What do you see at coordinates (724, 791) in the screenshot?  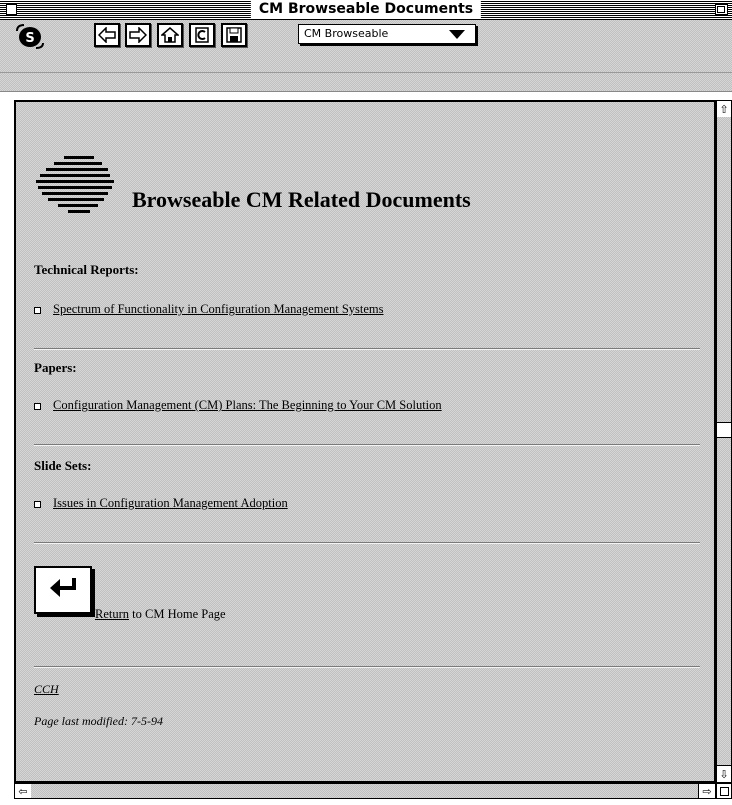 I see `resize-handle` at bounding box center [724, 791].